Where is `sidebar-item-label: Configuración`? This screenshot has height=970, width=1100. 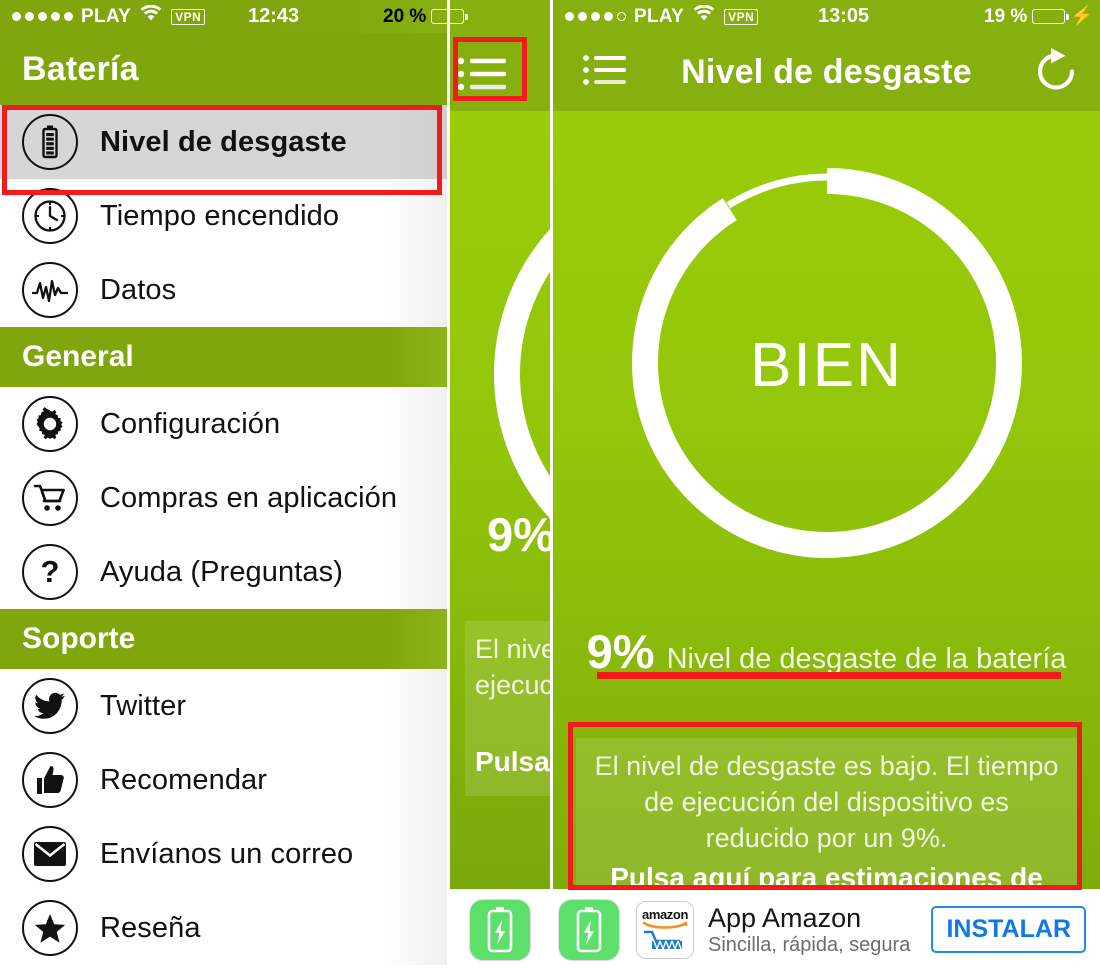 sidebar-item-label: Configuración is located at coordinates (190, 423).